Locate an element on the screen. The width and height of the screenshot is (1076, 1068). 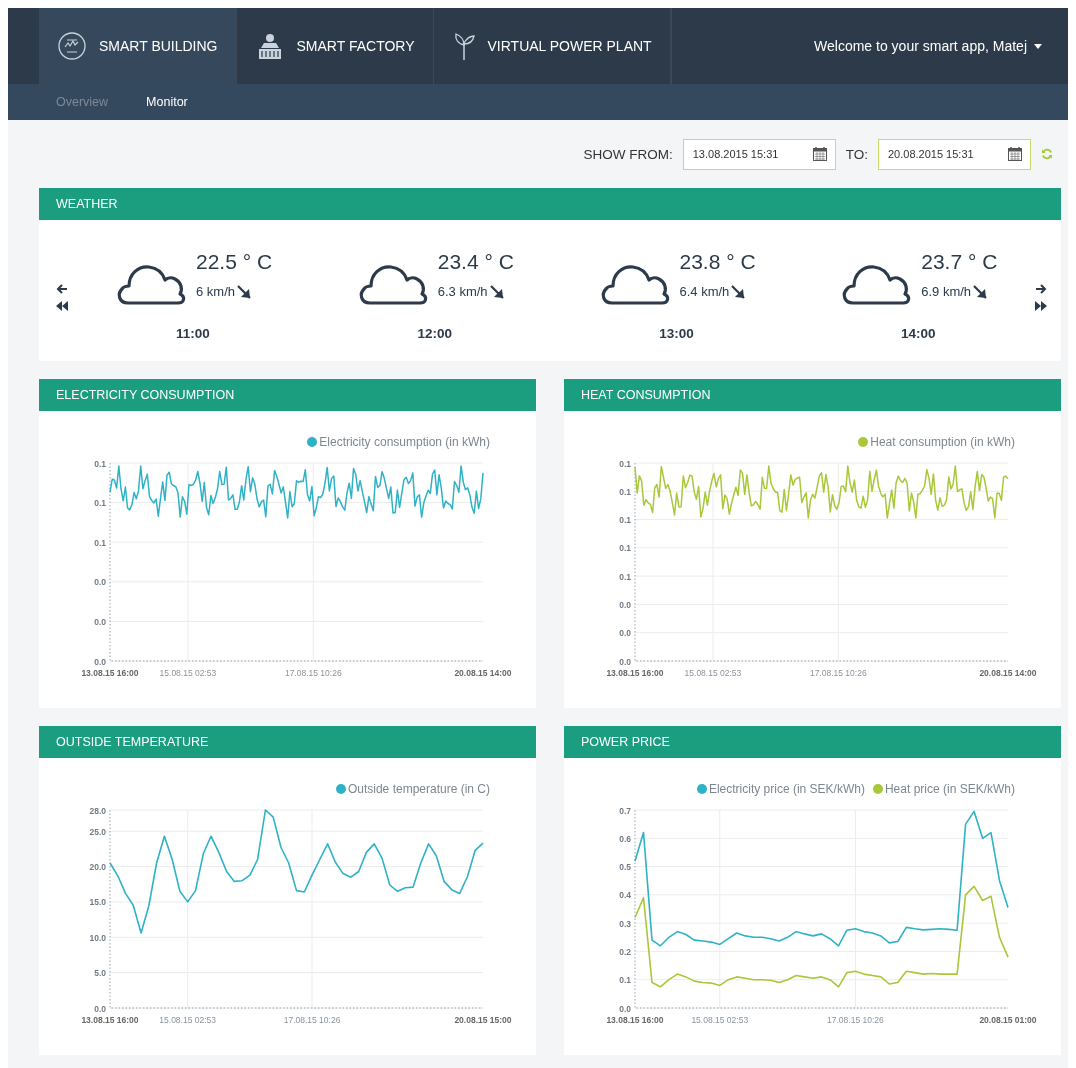
filter-label: SHOW FROM: is located at coordinates (628, 154).